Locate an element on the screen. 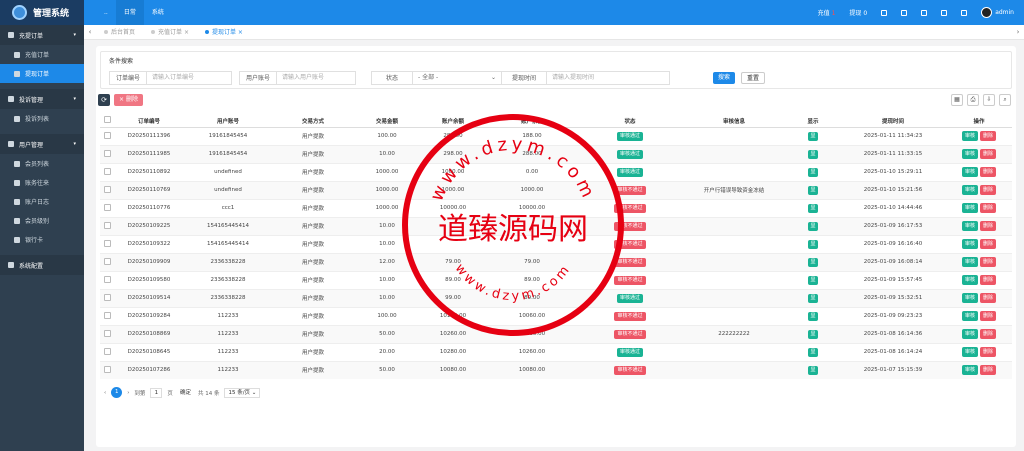 The image size is (1024, 451). sidebar-item-transactions: 账务往来 is located at coordinates (42, 182).